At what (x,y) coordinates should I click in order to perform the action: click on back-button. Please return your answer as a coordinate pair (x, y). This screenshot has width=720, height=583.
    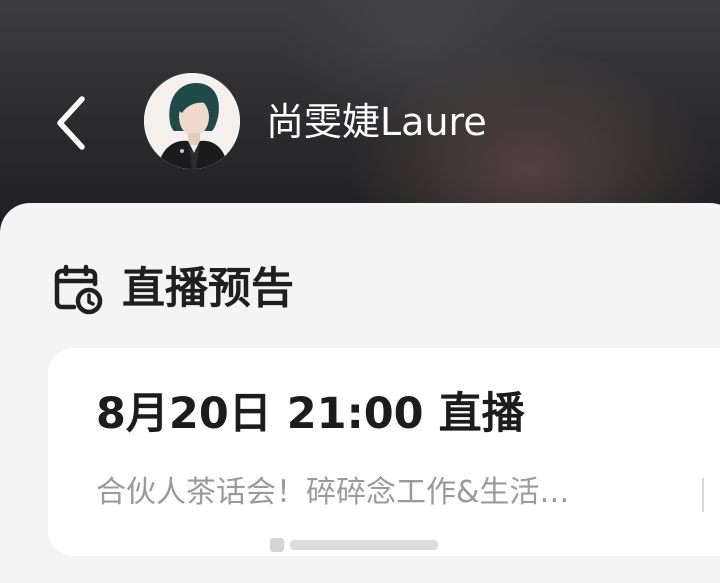
    Looking at the image, I should click on (72, 123).